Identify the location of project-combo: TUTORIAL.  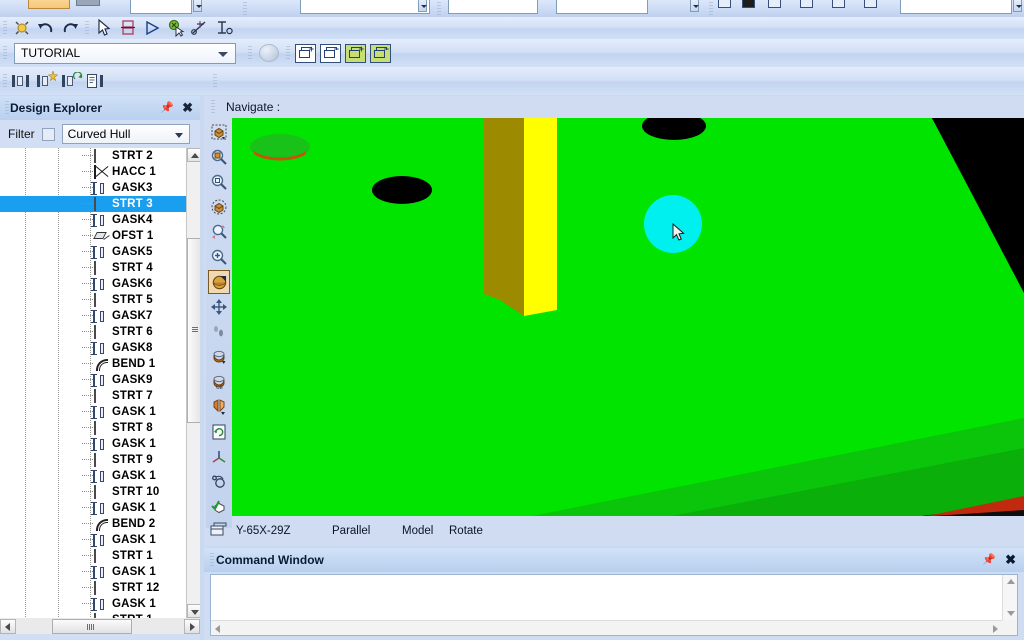
(125, 53).